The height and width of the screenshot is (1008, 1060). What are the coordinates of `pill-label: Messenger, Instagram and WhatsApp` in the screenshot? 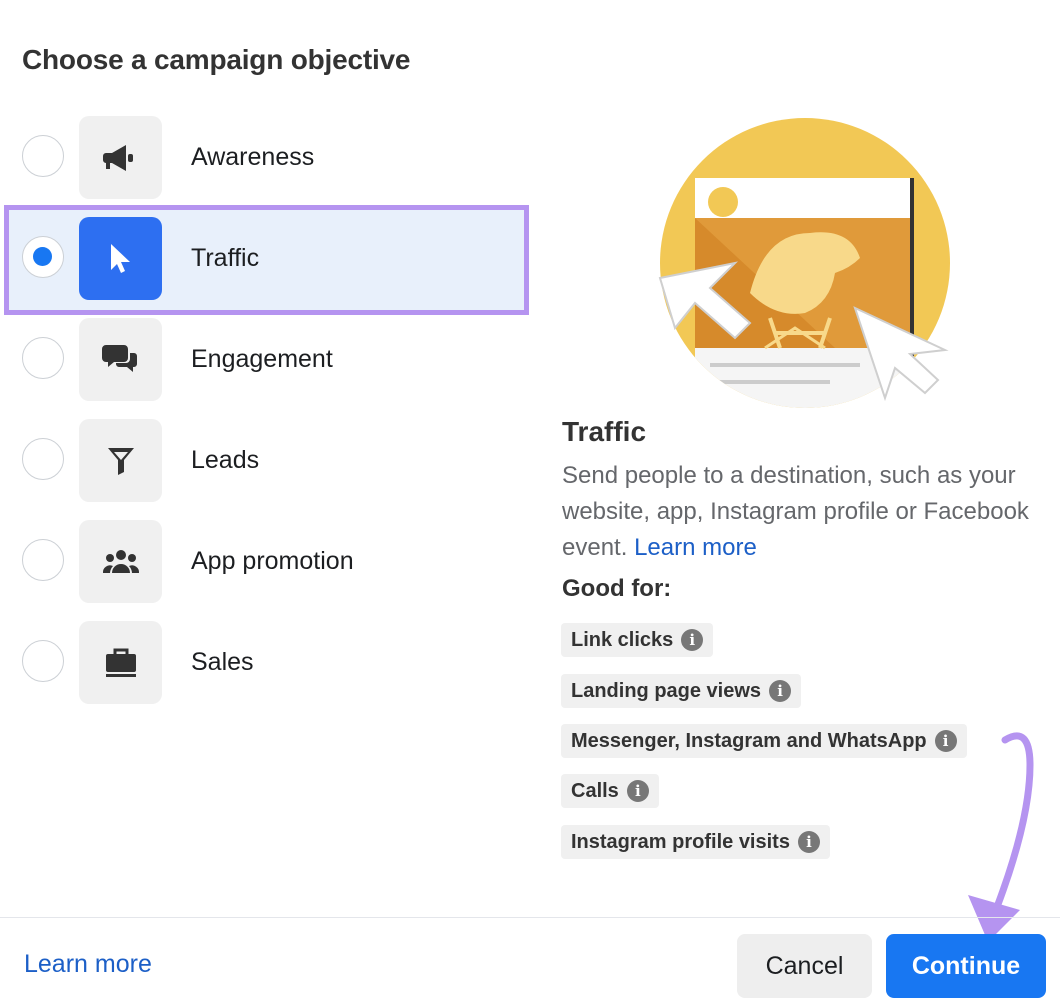 It's located at (749, 740).